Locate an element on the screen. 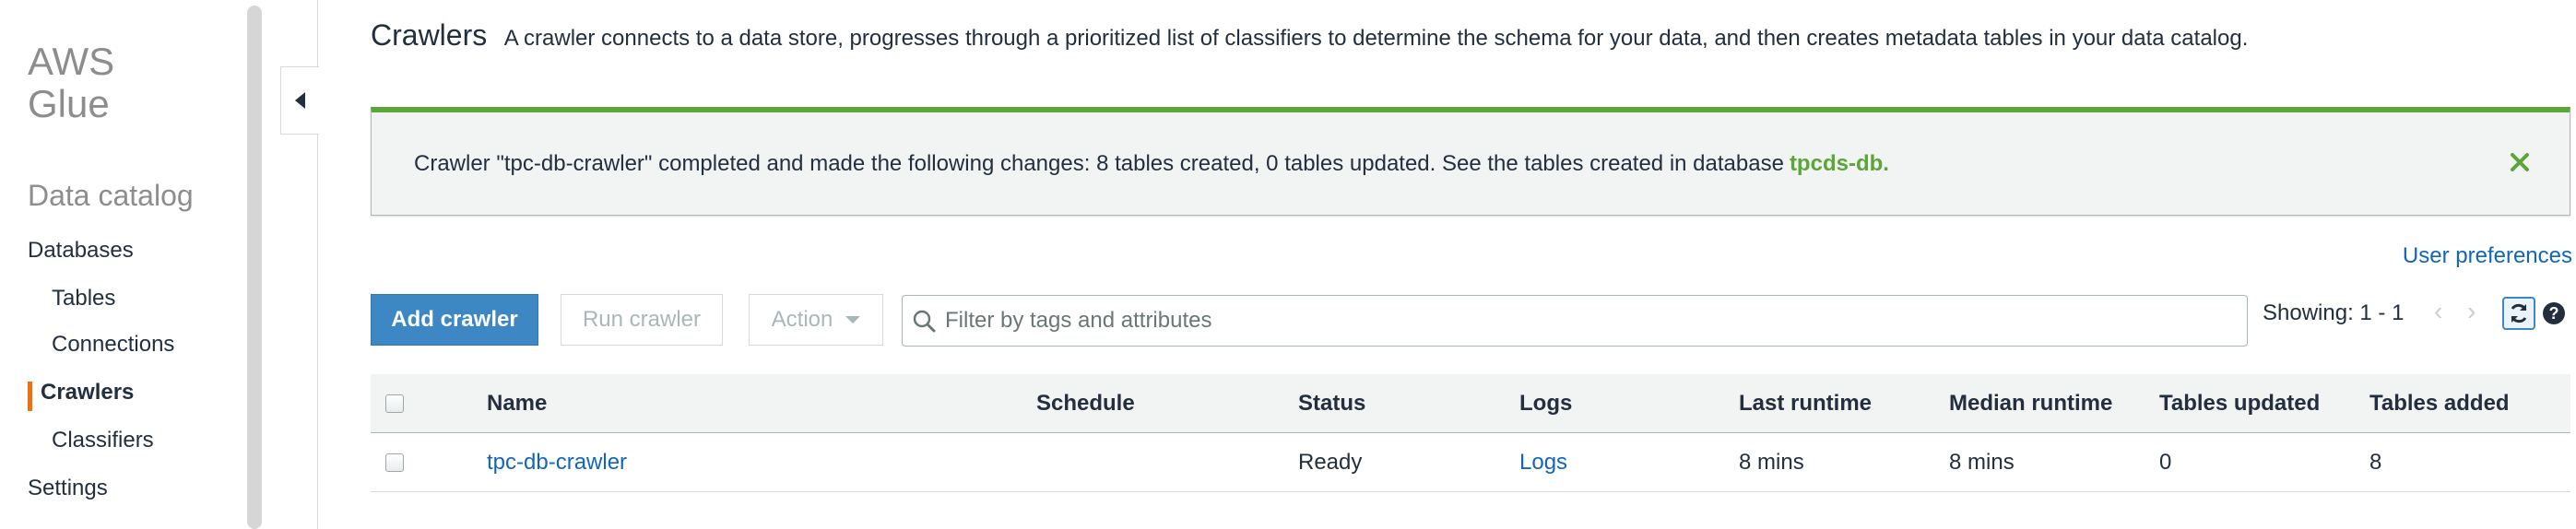 The height and width of the screenshot is (529, 2576). caret-left-icon is located at coordinates (300, 100).